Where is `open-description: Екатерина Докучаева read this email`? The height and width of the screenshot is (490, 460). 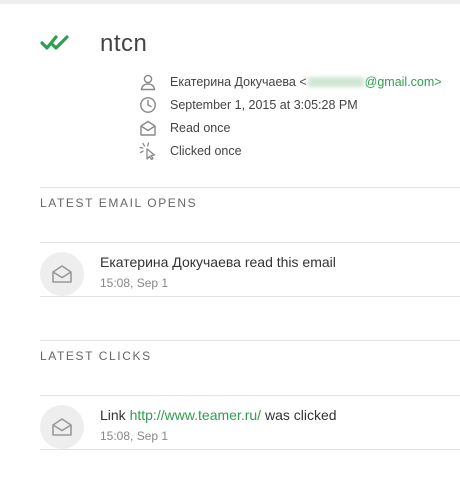
open-description: Екатерина Докучаева read this email is located at coordinates (218, 262).